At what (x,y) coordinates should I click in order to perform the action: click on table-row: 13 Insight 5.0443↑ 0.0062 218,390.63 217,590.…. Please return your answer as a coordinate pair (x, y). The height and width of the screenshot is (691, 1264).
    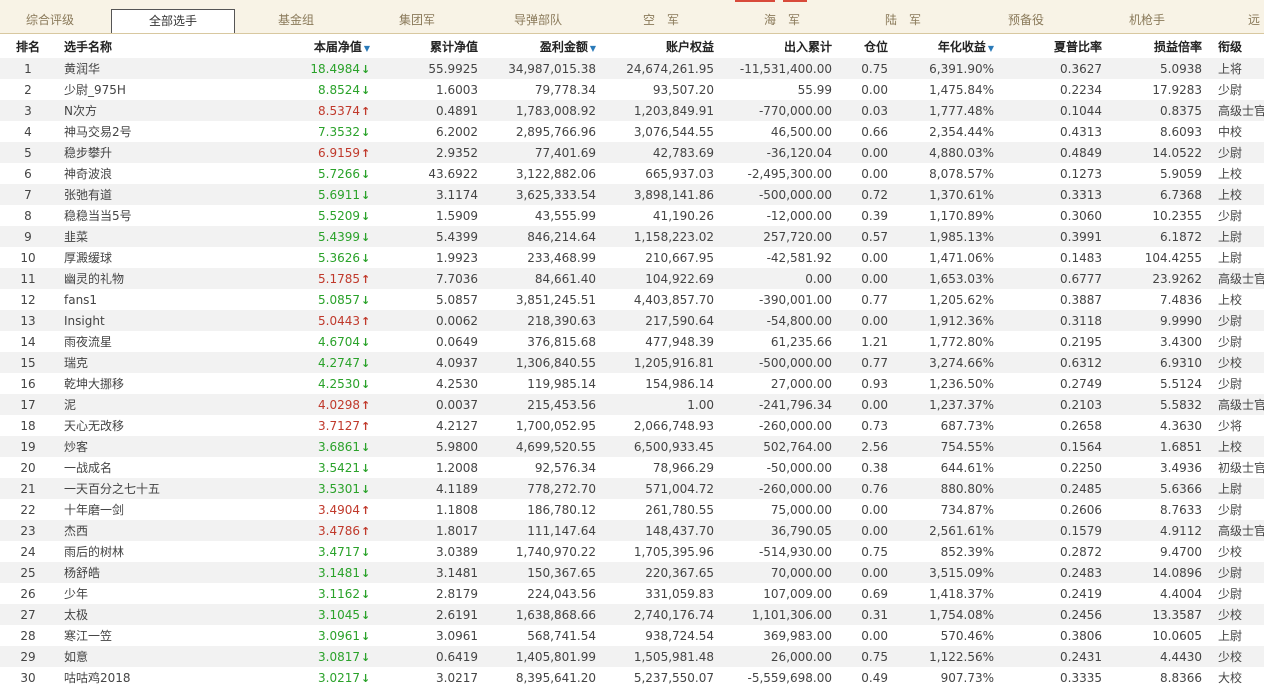
    Looking at the image, I should click on (632, 320).